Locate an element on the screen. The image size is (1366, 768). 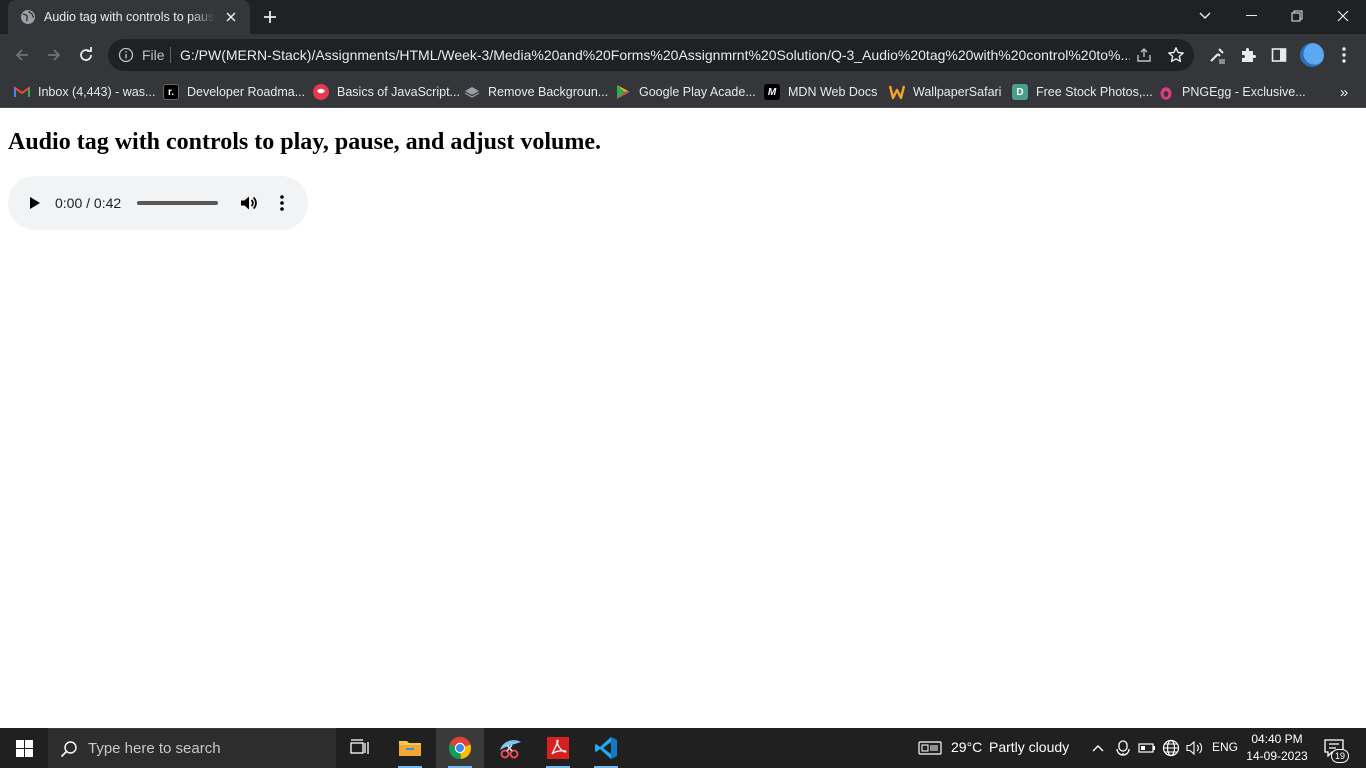
volume-icon is located at coordinates (249, 203).